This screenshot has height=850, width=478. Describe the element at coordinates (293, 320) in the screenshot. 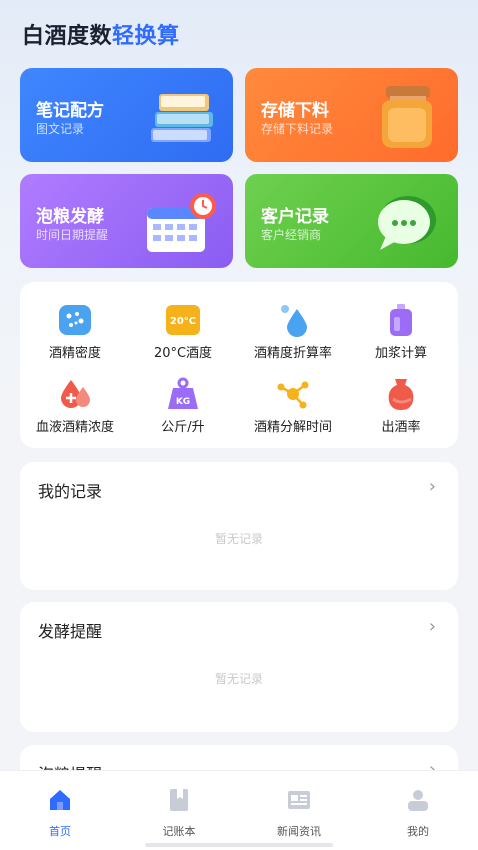

I see `water-drop-icon` at that location.